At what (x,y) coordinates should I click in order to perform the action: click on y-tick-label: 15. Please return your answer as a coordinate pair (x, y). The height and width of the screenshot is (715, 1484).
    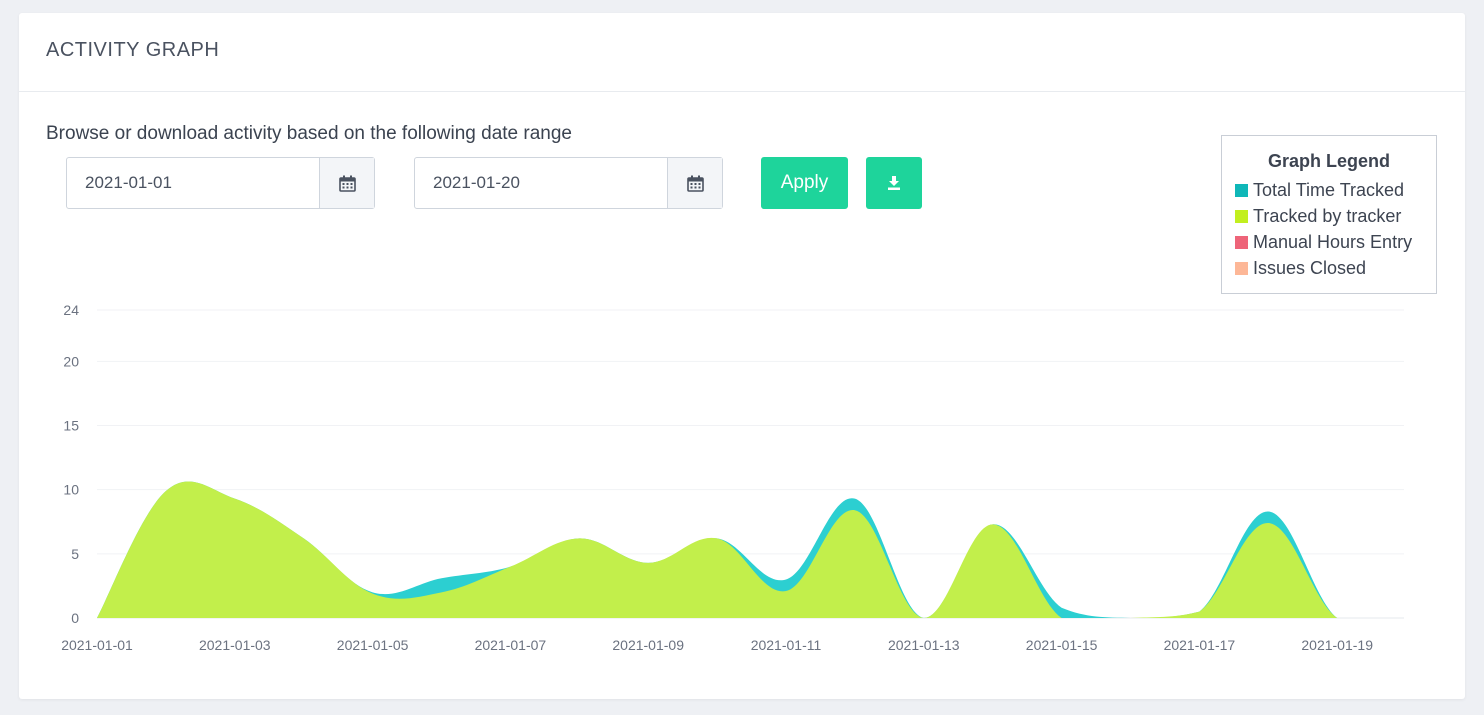
    Looking at the image, I should click on (71, 426).